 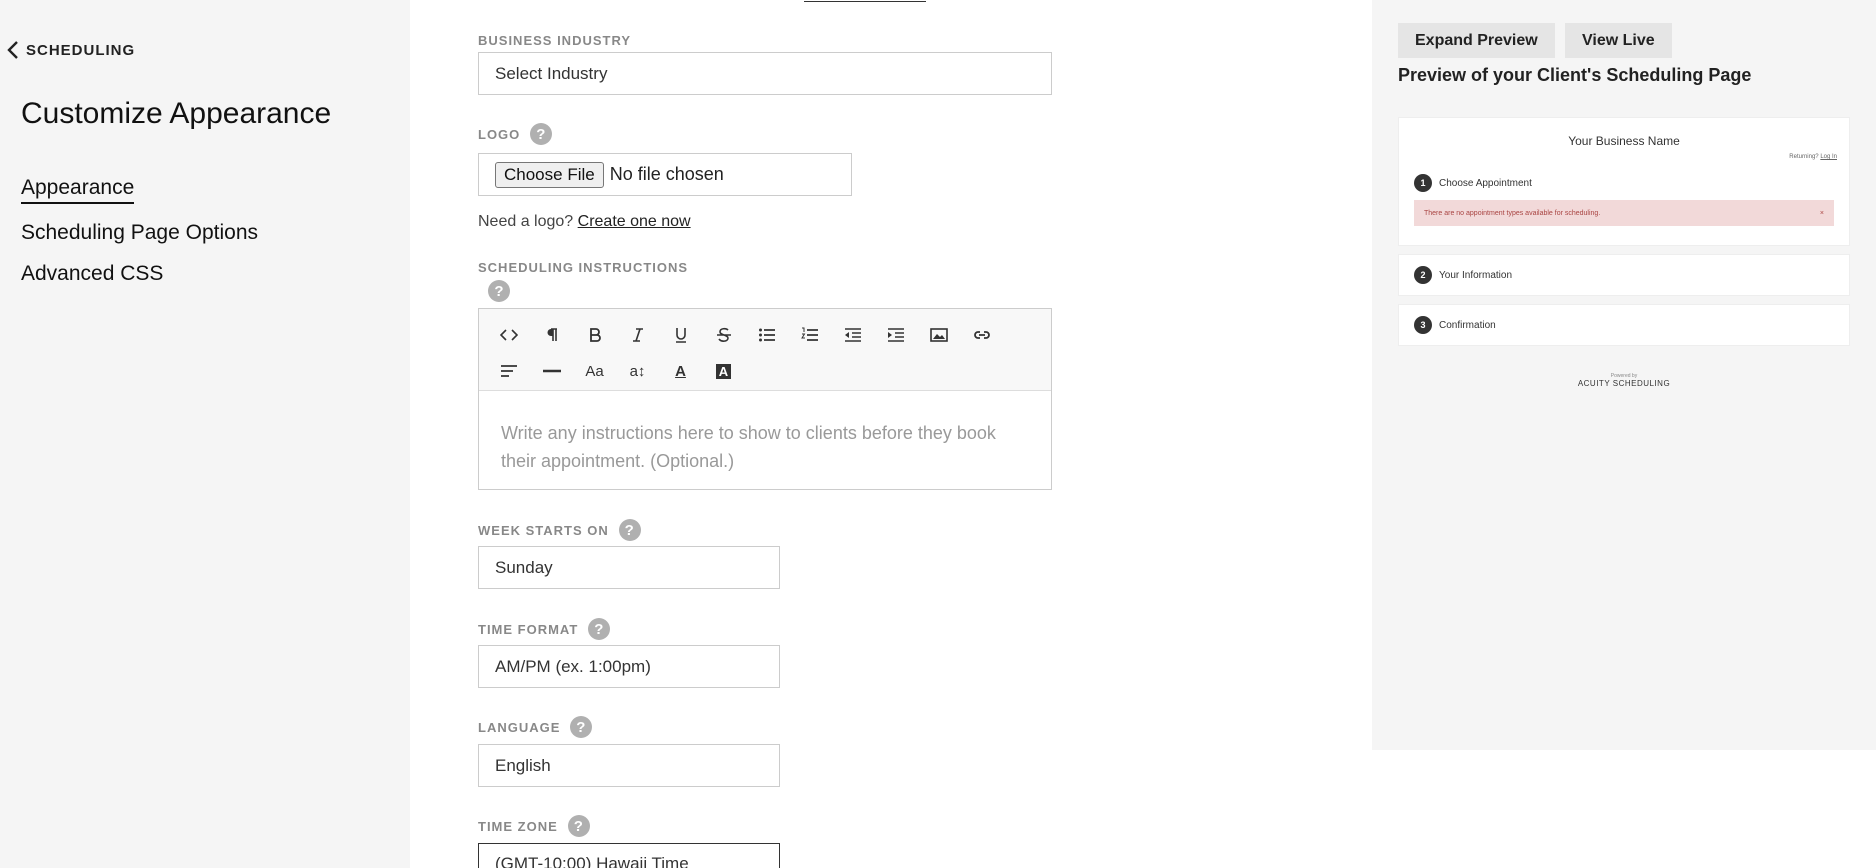 I want to click on align-icon, so click(x=508, y=371).